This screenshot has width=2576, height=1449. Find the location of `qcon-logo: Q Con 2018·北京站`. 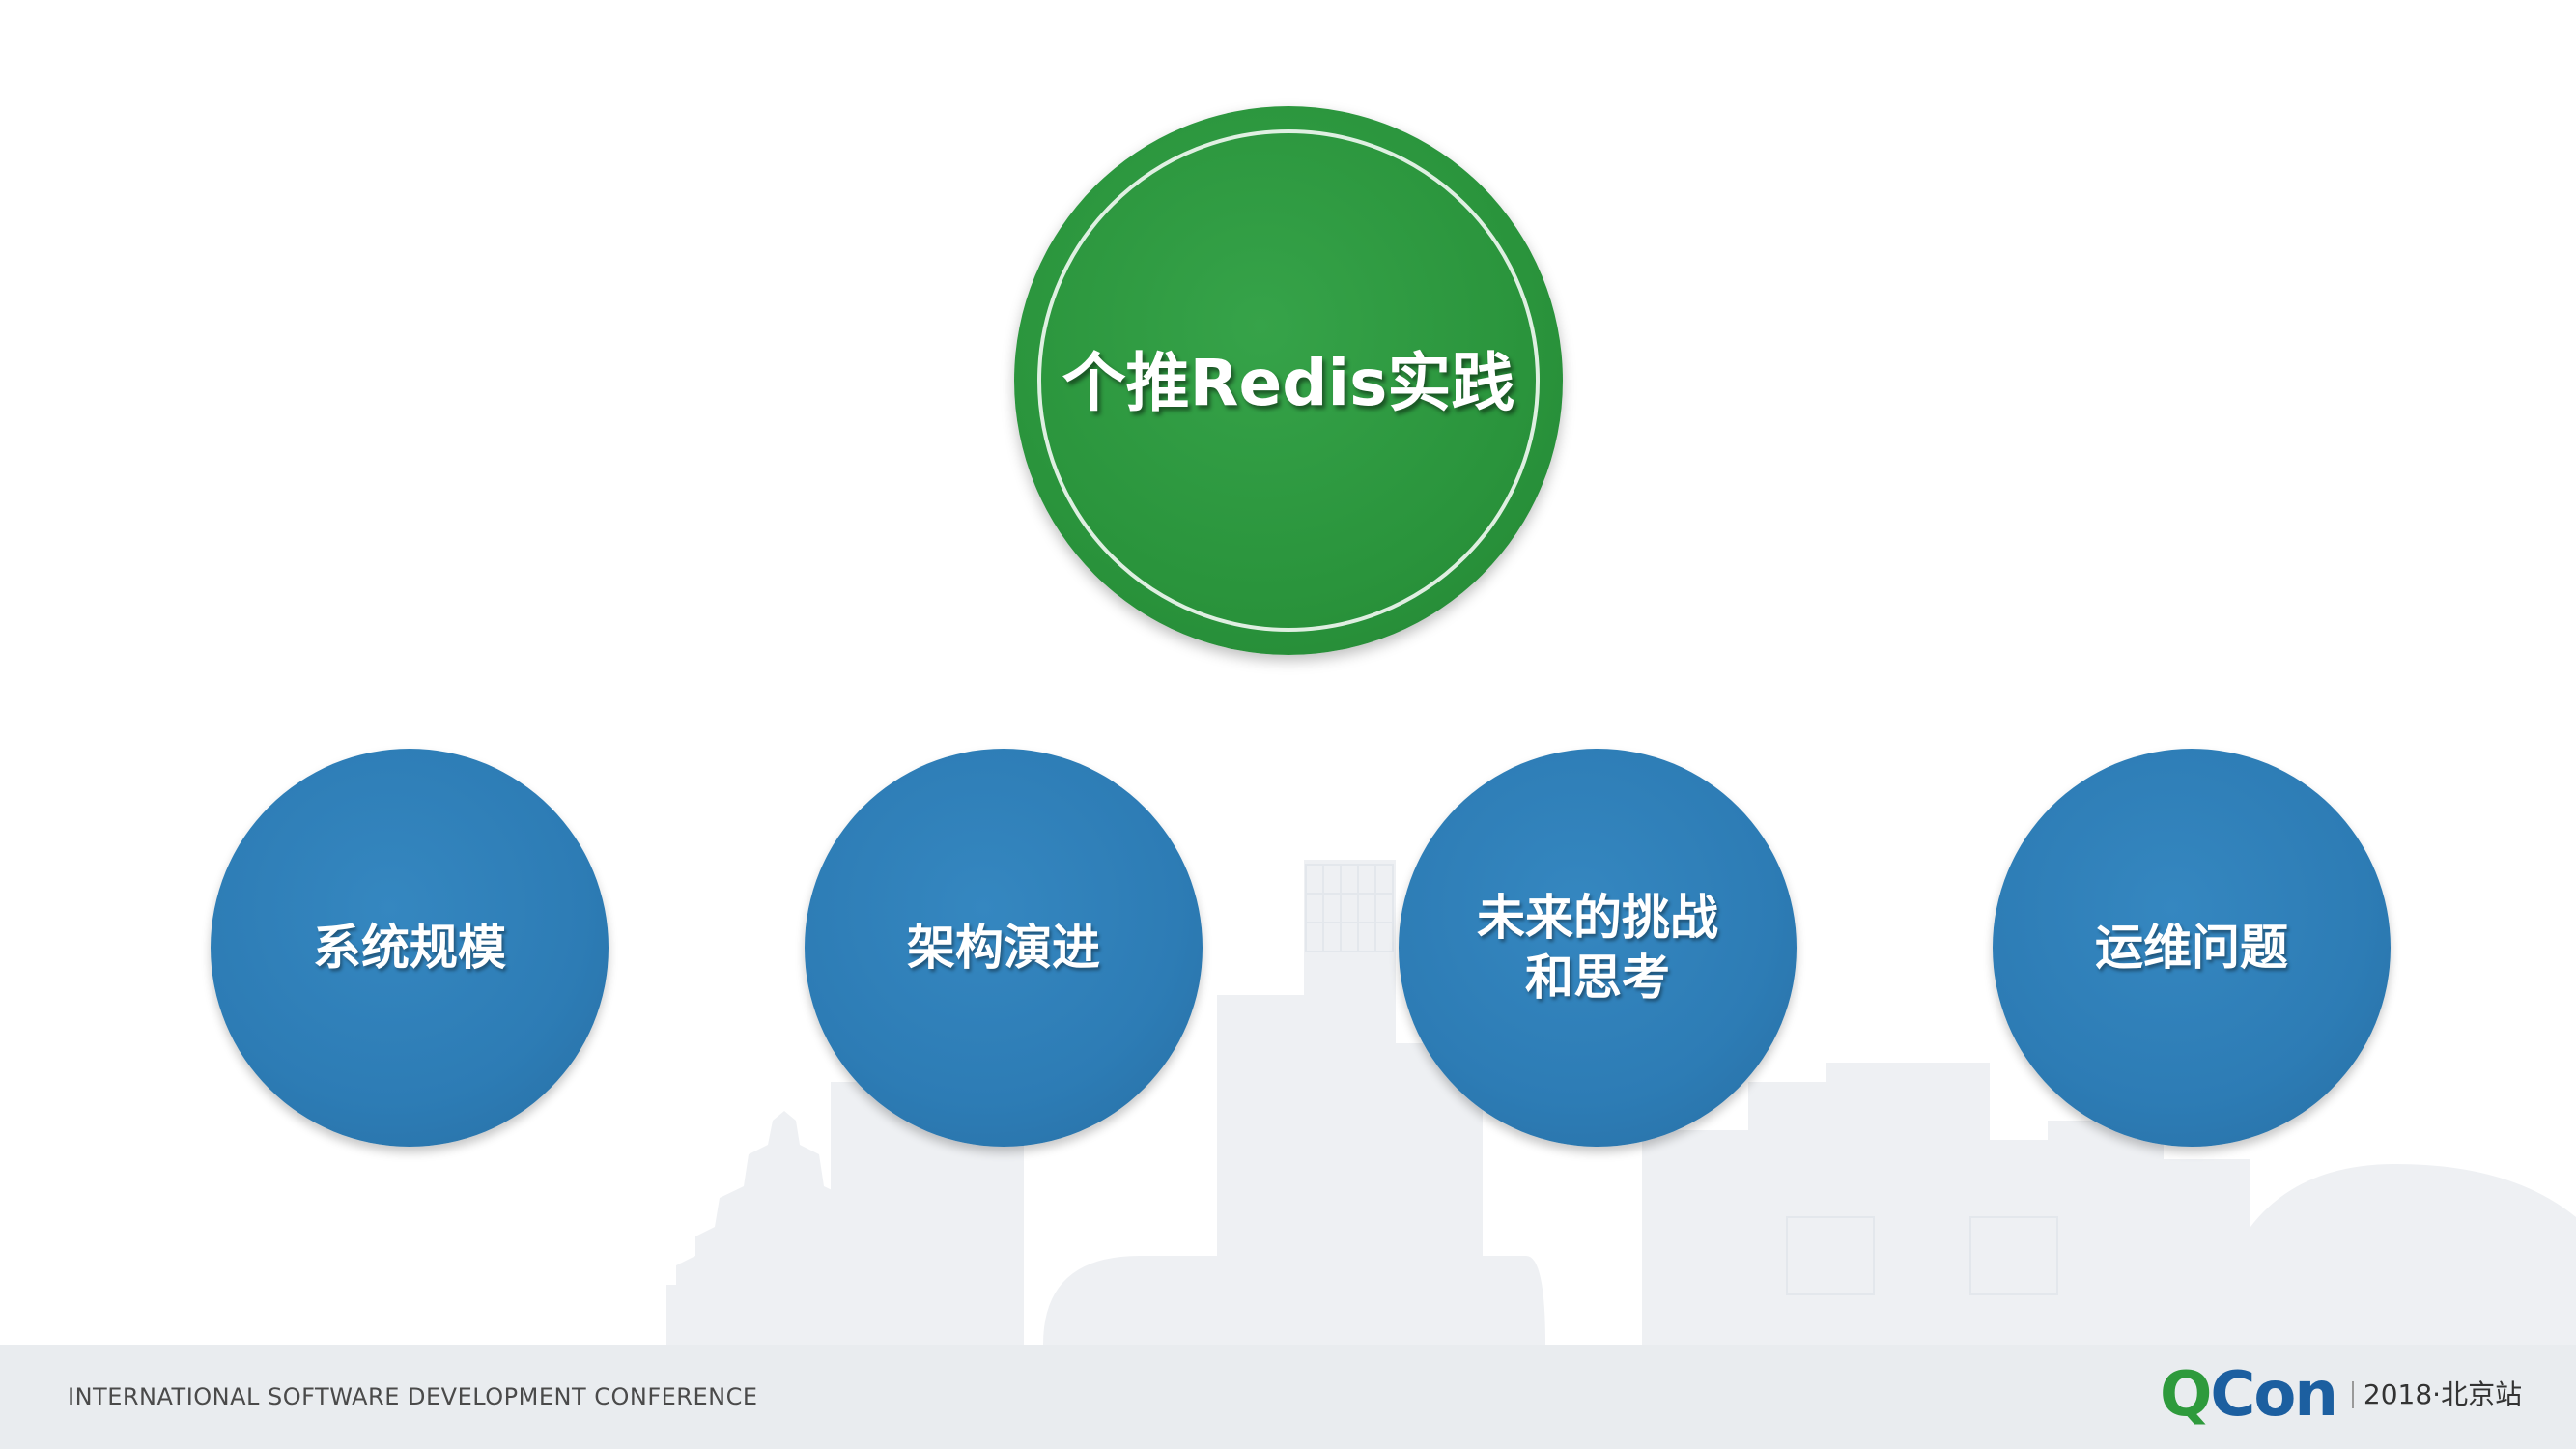

qcon-logo: Q Con 2018·北京站 is located at coordinates (2341, 1395).